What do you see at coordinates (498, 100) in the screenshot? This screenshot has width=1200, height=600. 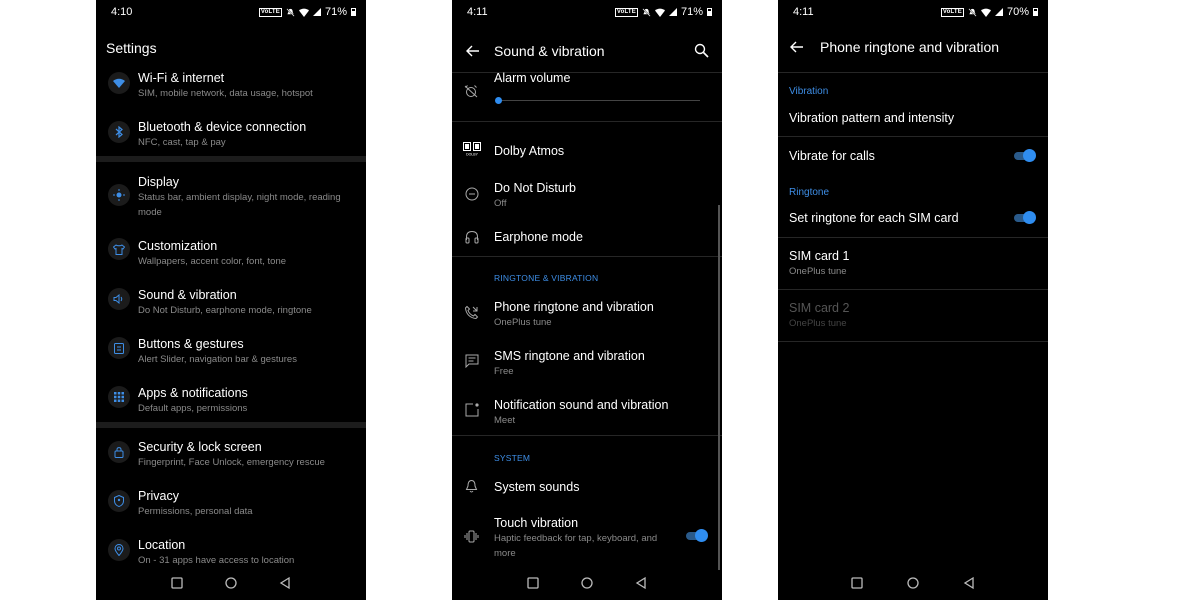 I see `alarm-volume-slider-thumb` at bounding box center [498, 100].